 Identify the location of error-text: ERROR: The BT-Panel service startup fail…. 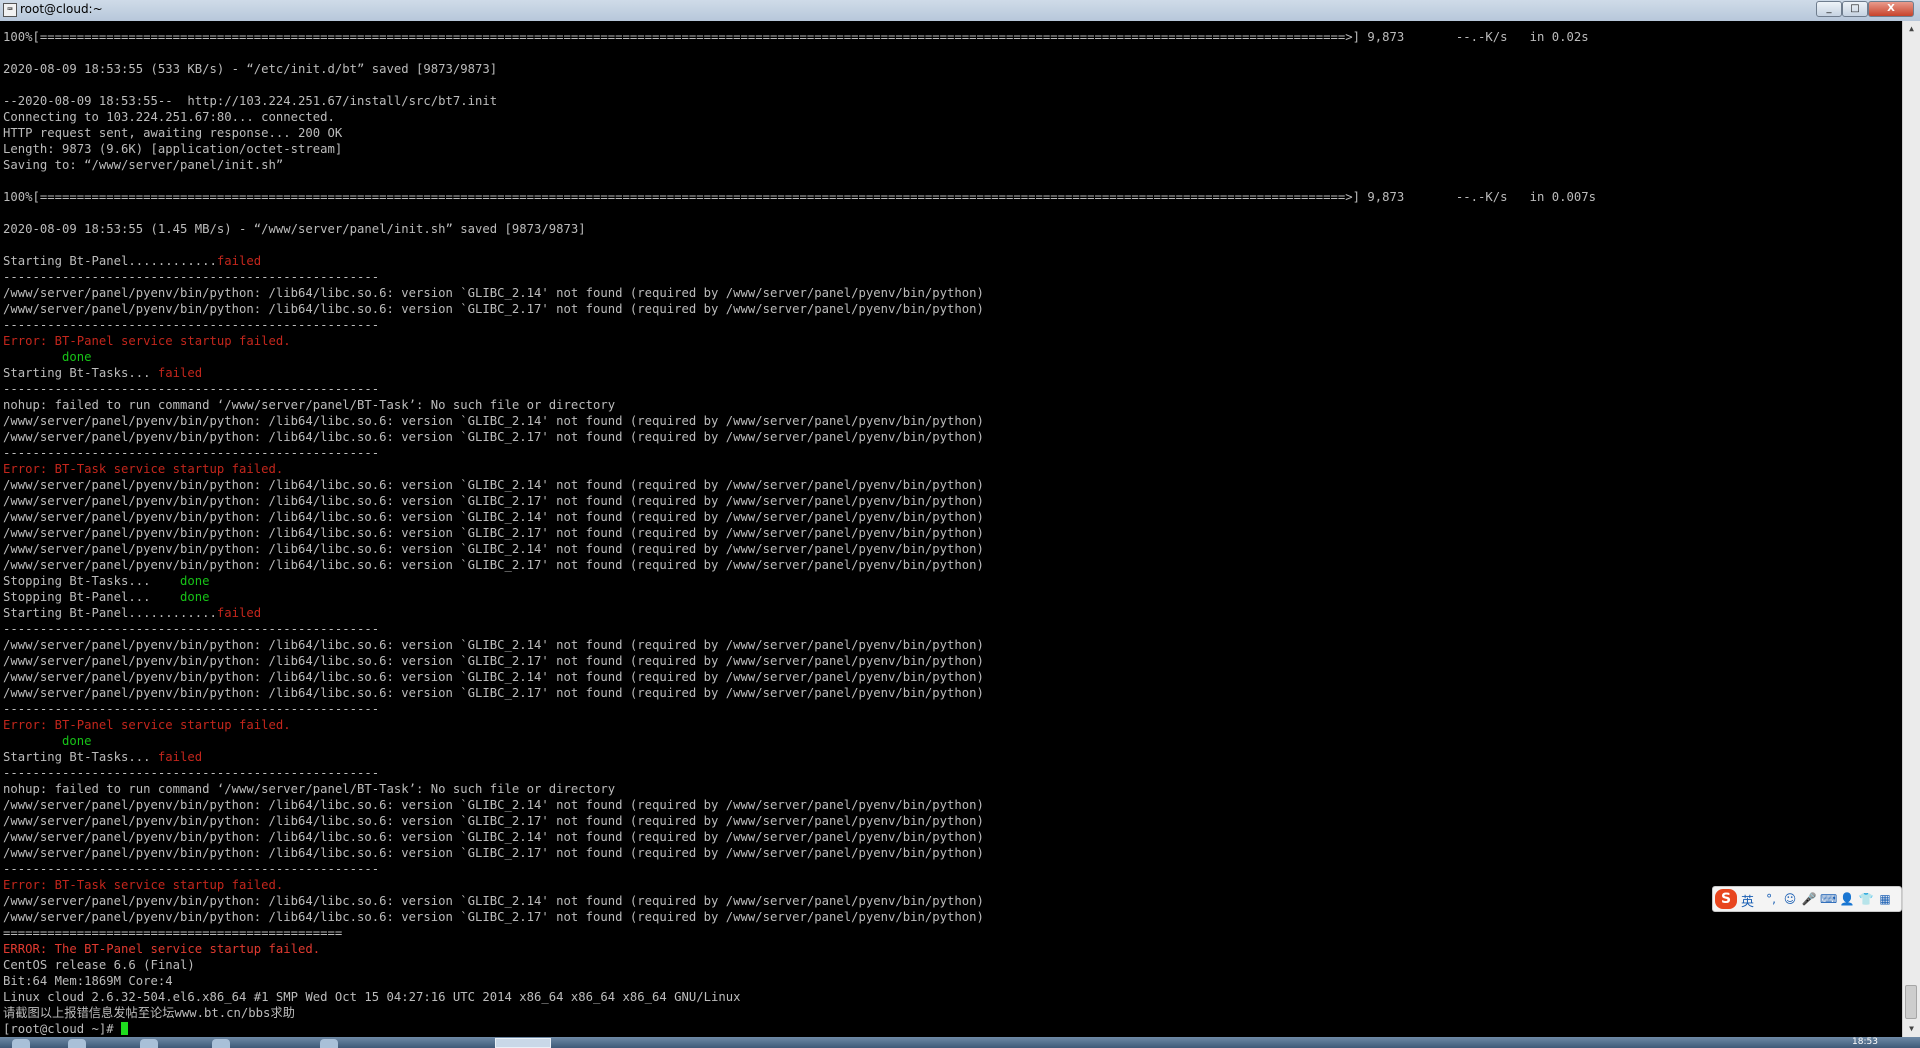
(162, 949).